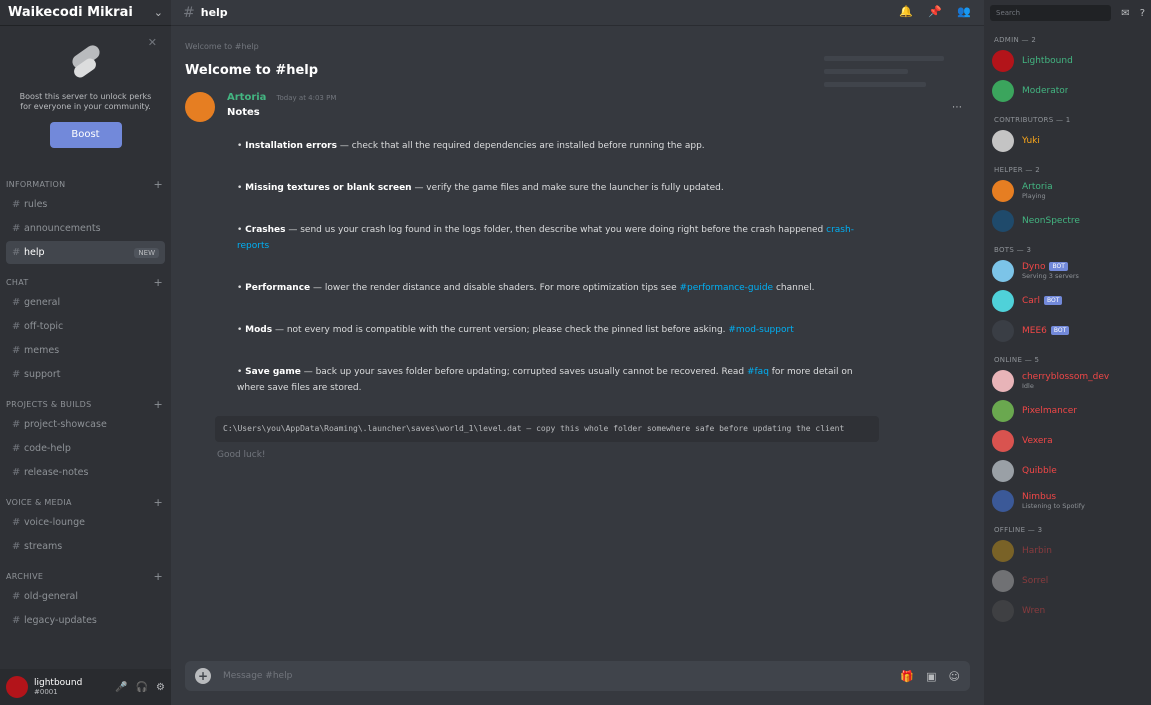 The height and width of the screenshot is (705, 1151). What do you see at coordinates (907, 676) in the screenshot?
I see `gift-icon: 🎁` at bounding box center [907, 676].